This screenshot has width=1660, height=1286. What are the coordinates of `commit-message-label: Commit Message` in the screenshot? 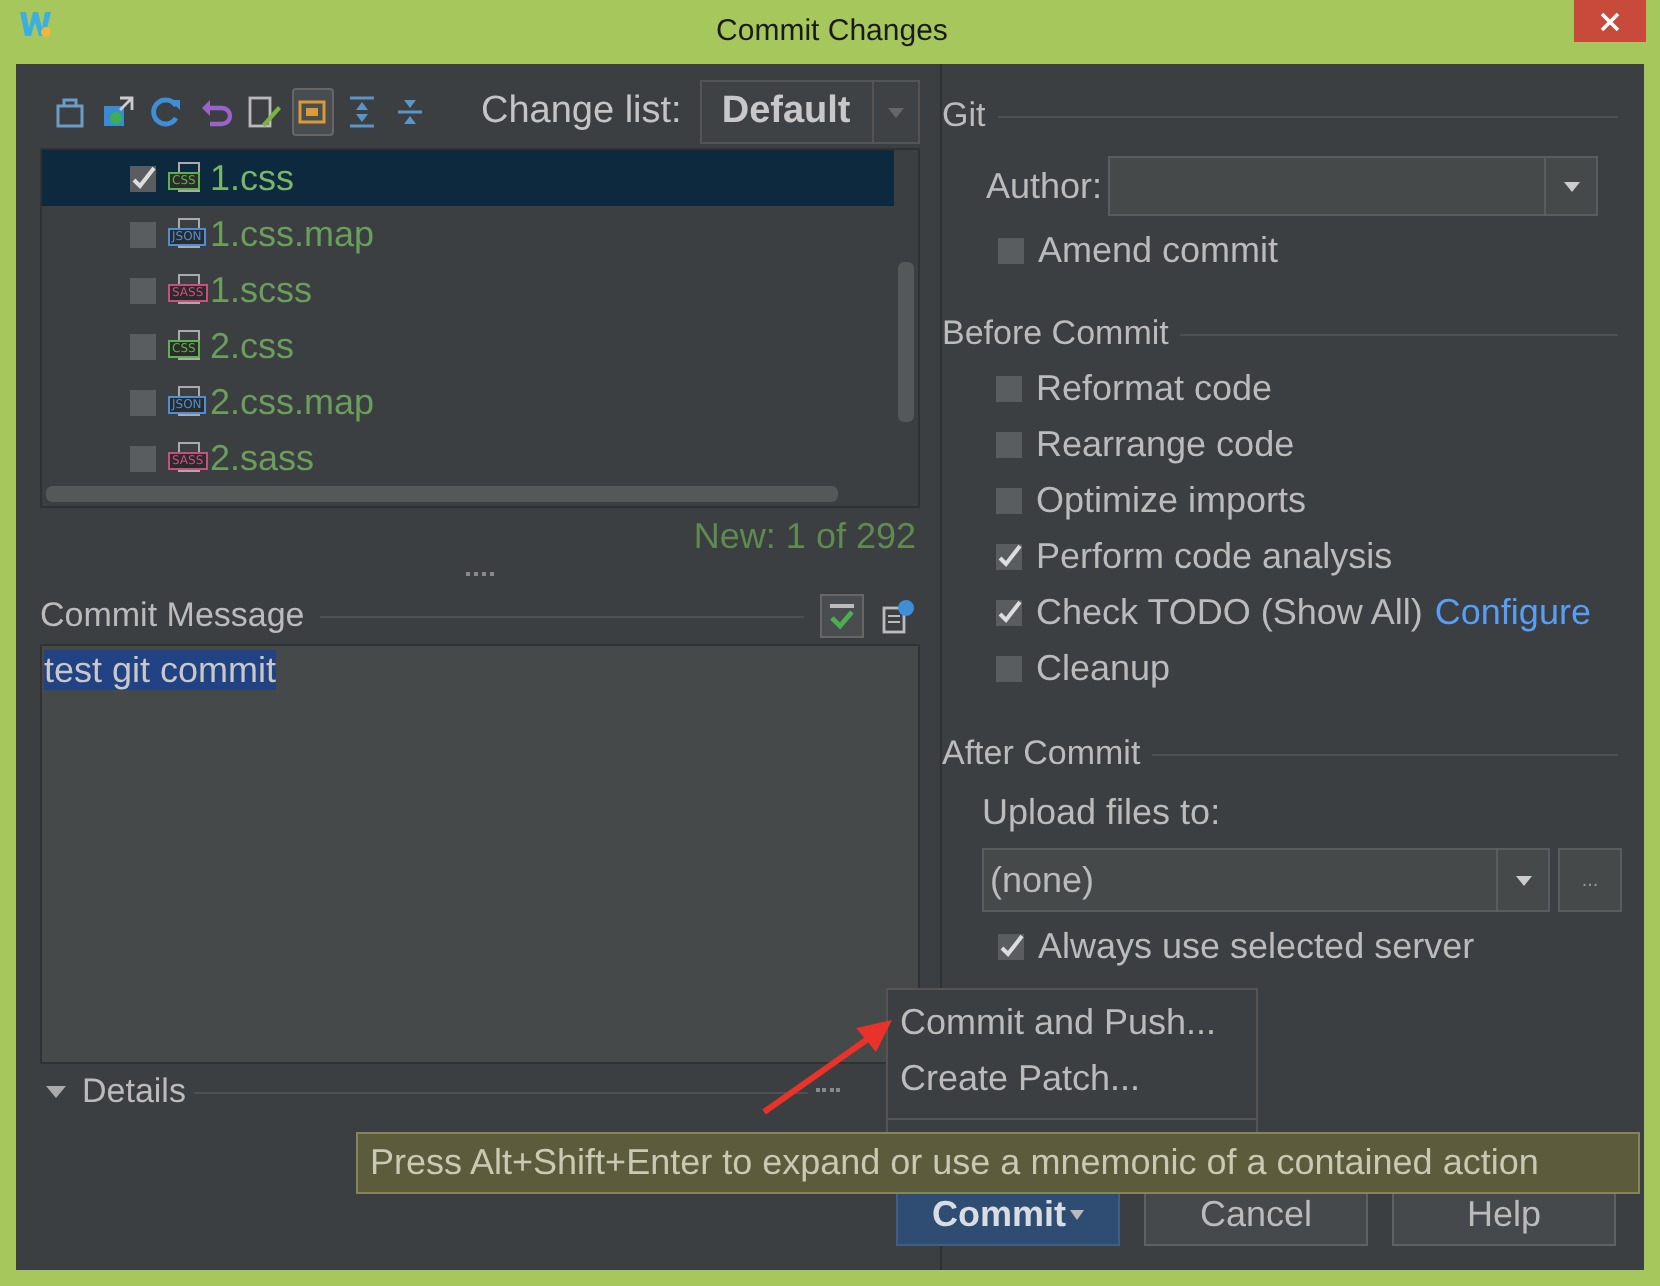 It's located at (172, 616).